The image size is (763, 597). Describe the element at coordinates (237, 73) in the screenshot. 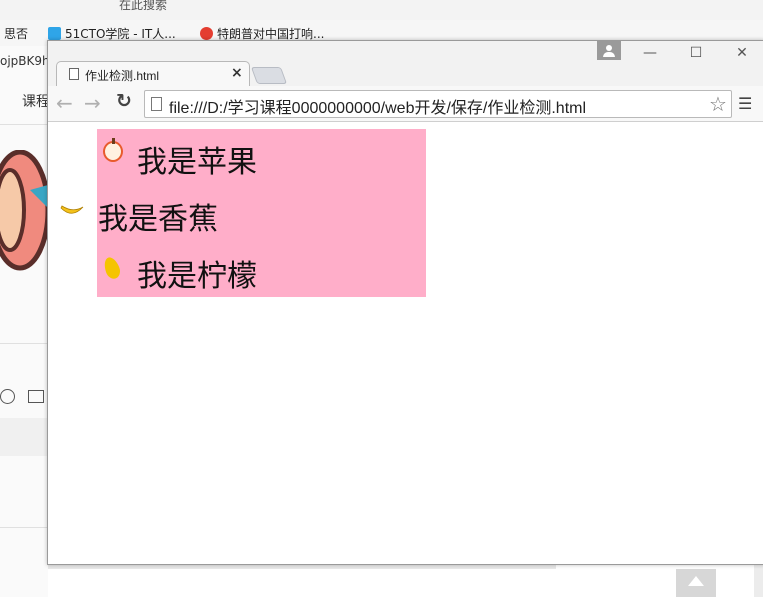

I see `tab-close-button: ×` at that location.